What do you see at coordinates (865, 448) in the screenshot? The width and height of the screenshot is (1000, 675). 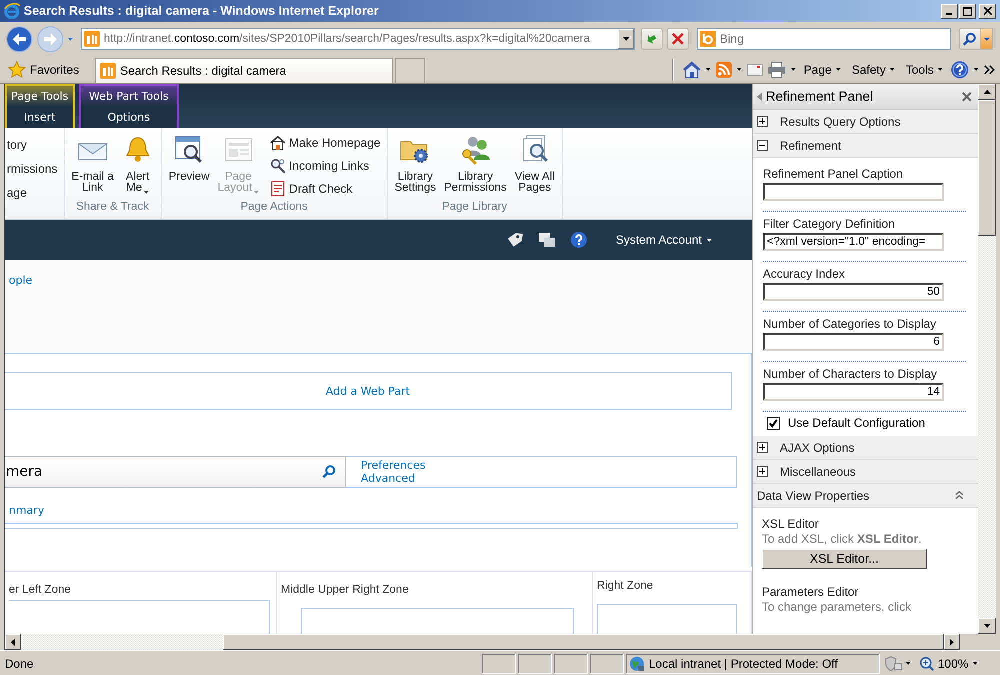 I see `section-header: AJAX Options` at bounding box center [865, 448].